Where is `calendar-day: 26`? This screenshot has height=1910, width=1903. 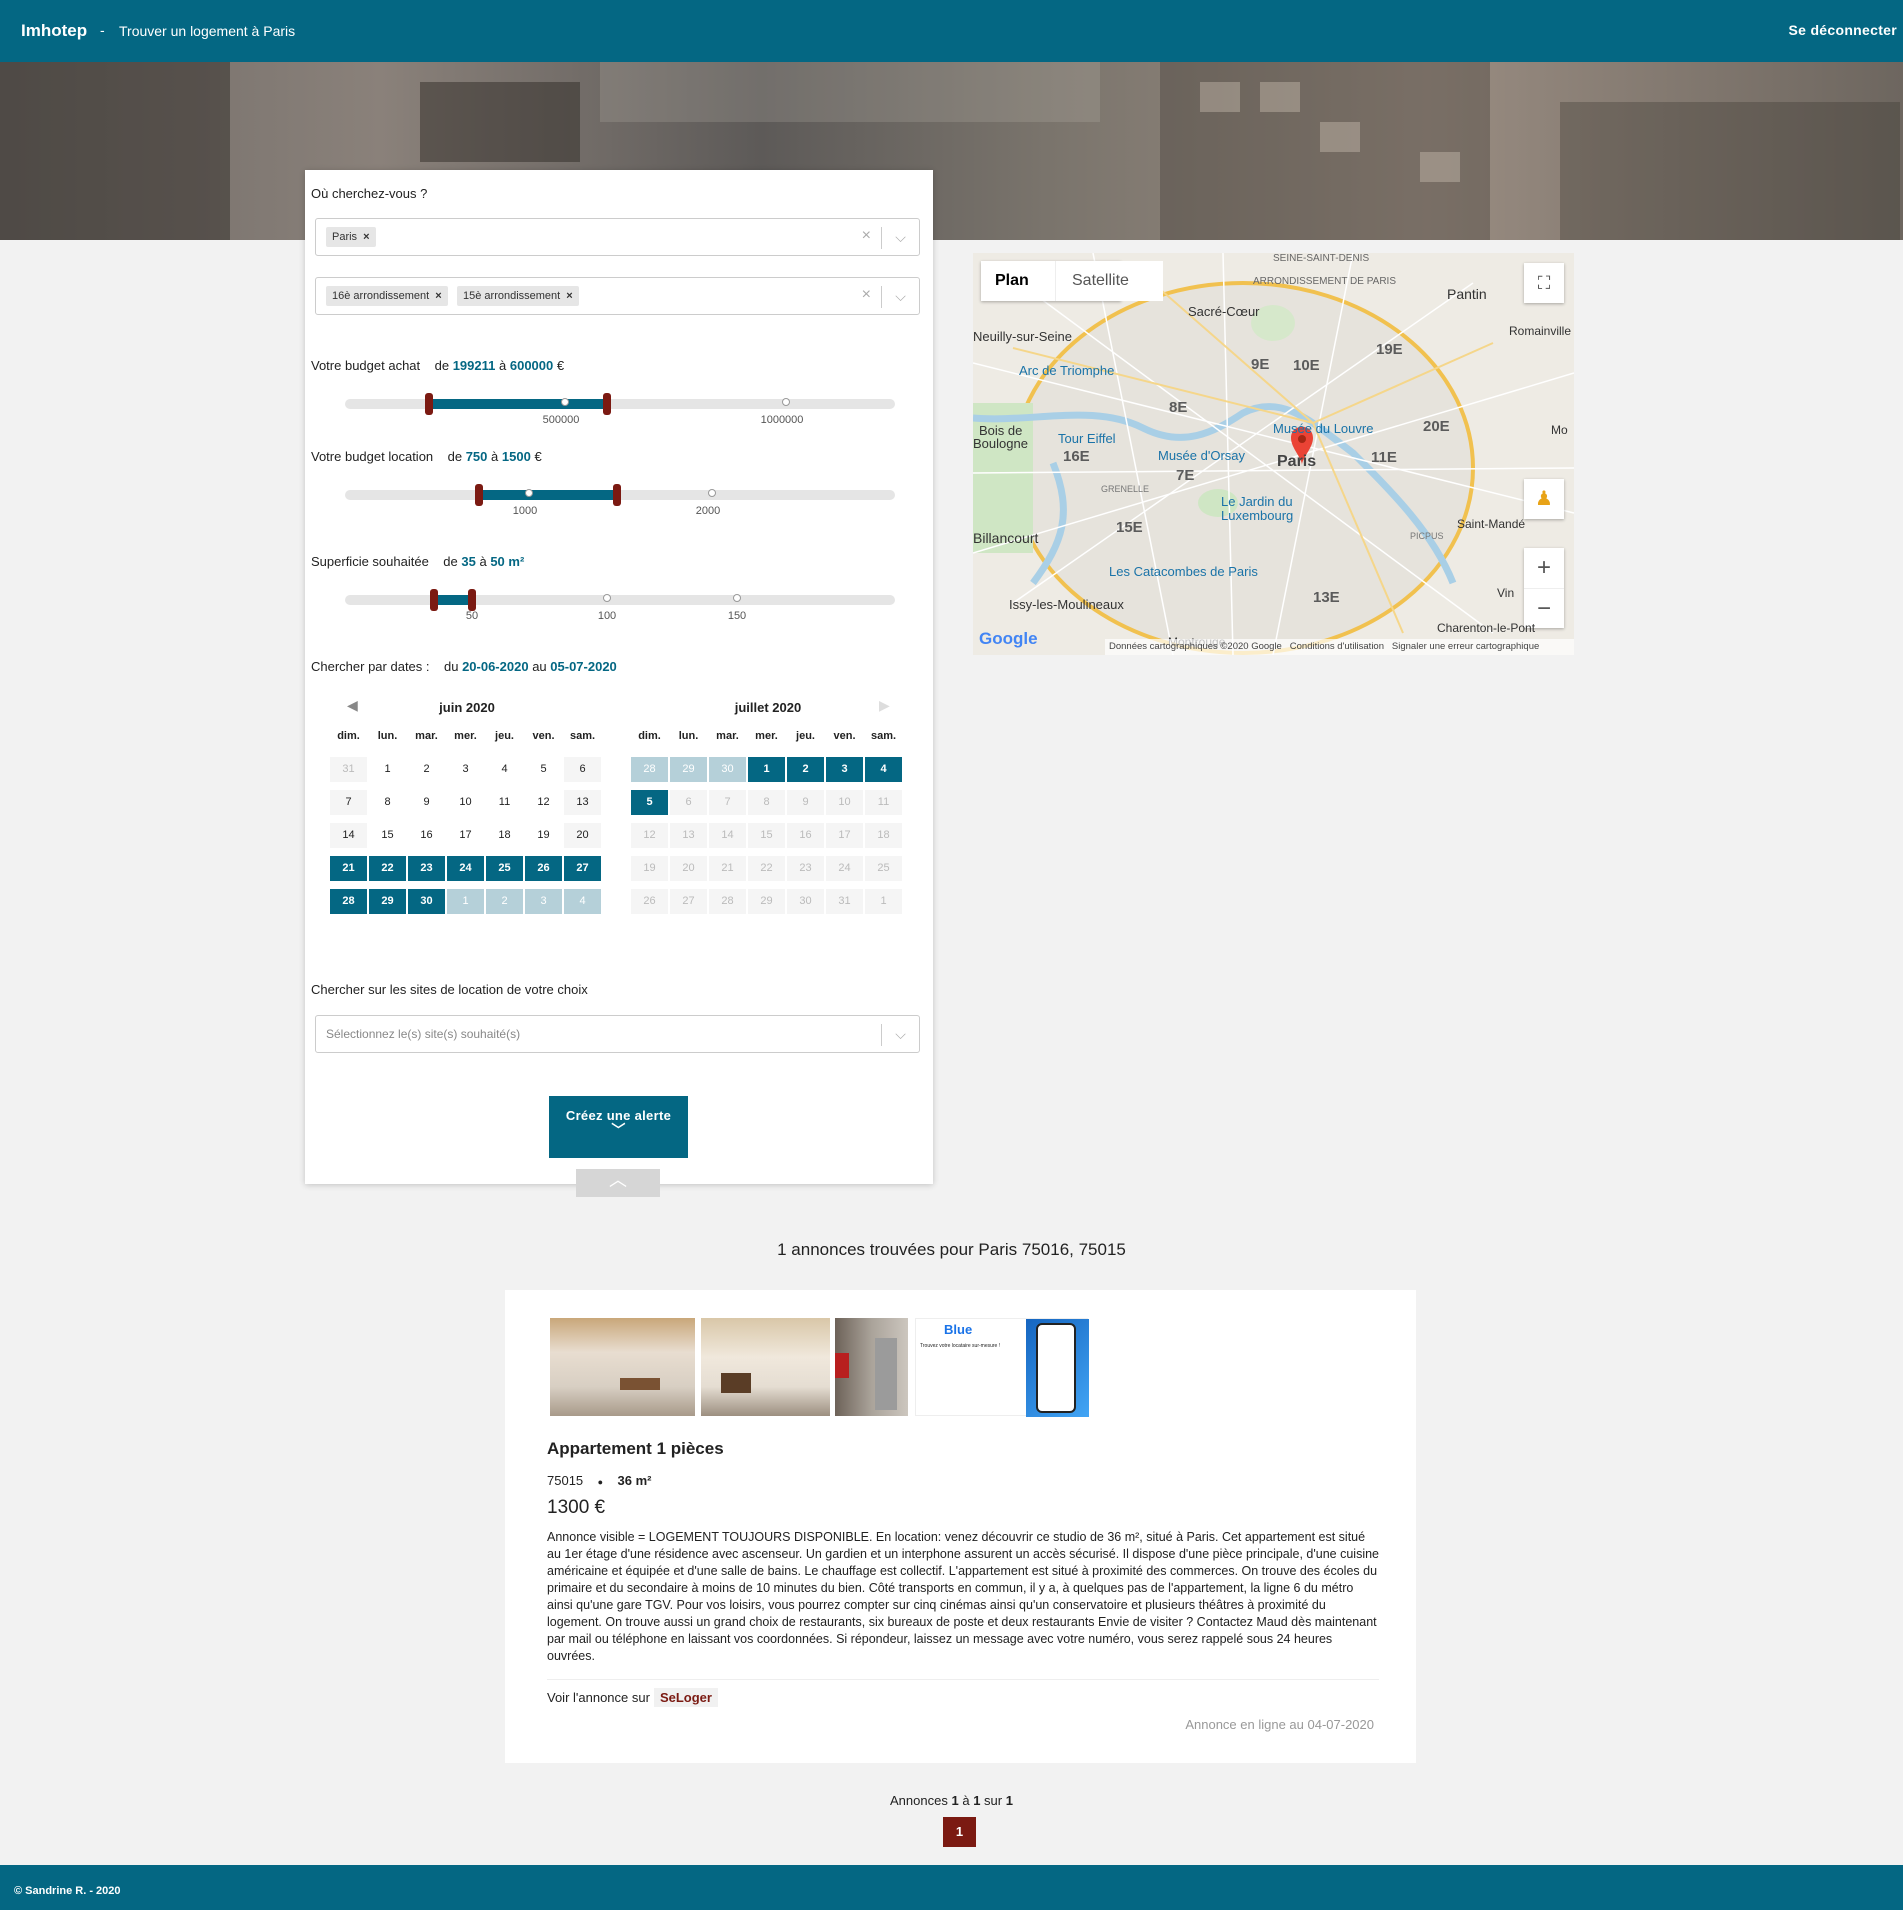
calendar-day: 26 is located at coordinates (649, 901).